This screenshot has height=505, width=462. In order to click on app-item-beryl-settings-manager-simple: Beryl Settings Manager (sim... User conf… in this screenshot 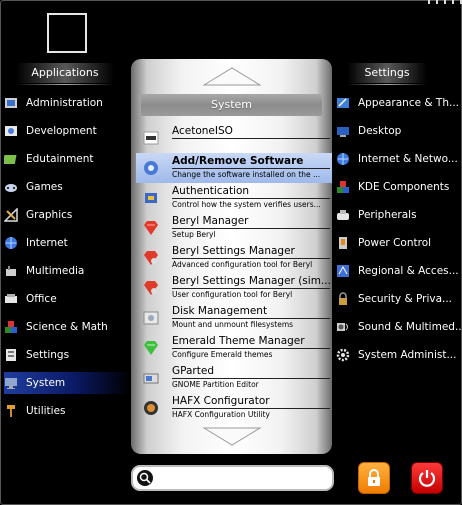, I will do `click(234, 288)`.